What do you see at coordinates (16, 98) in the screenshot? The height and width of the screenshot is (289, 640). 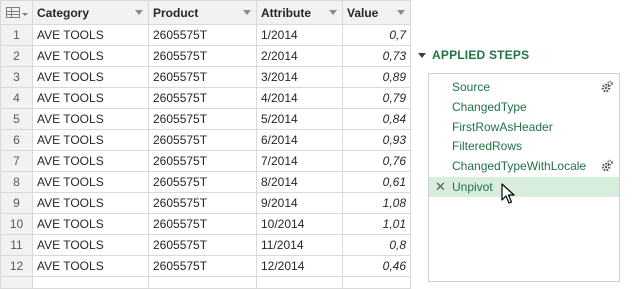 I see `row-number: 4` at bounding box center [16, 98].